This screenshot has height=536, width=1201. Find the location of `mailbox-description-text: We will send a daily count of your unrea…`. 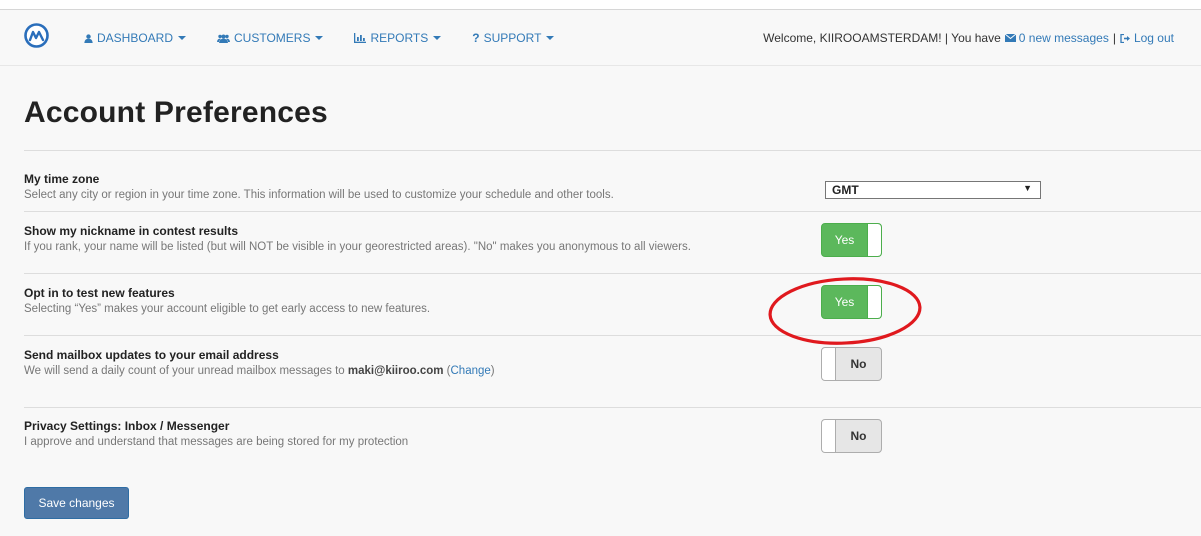

mailbox-description-text: We will send a daily count of your unrea… is located at coordinates (184, 371).